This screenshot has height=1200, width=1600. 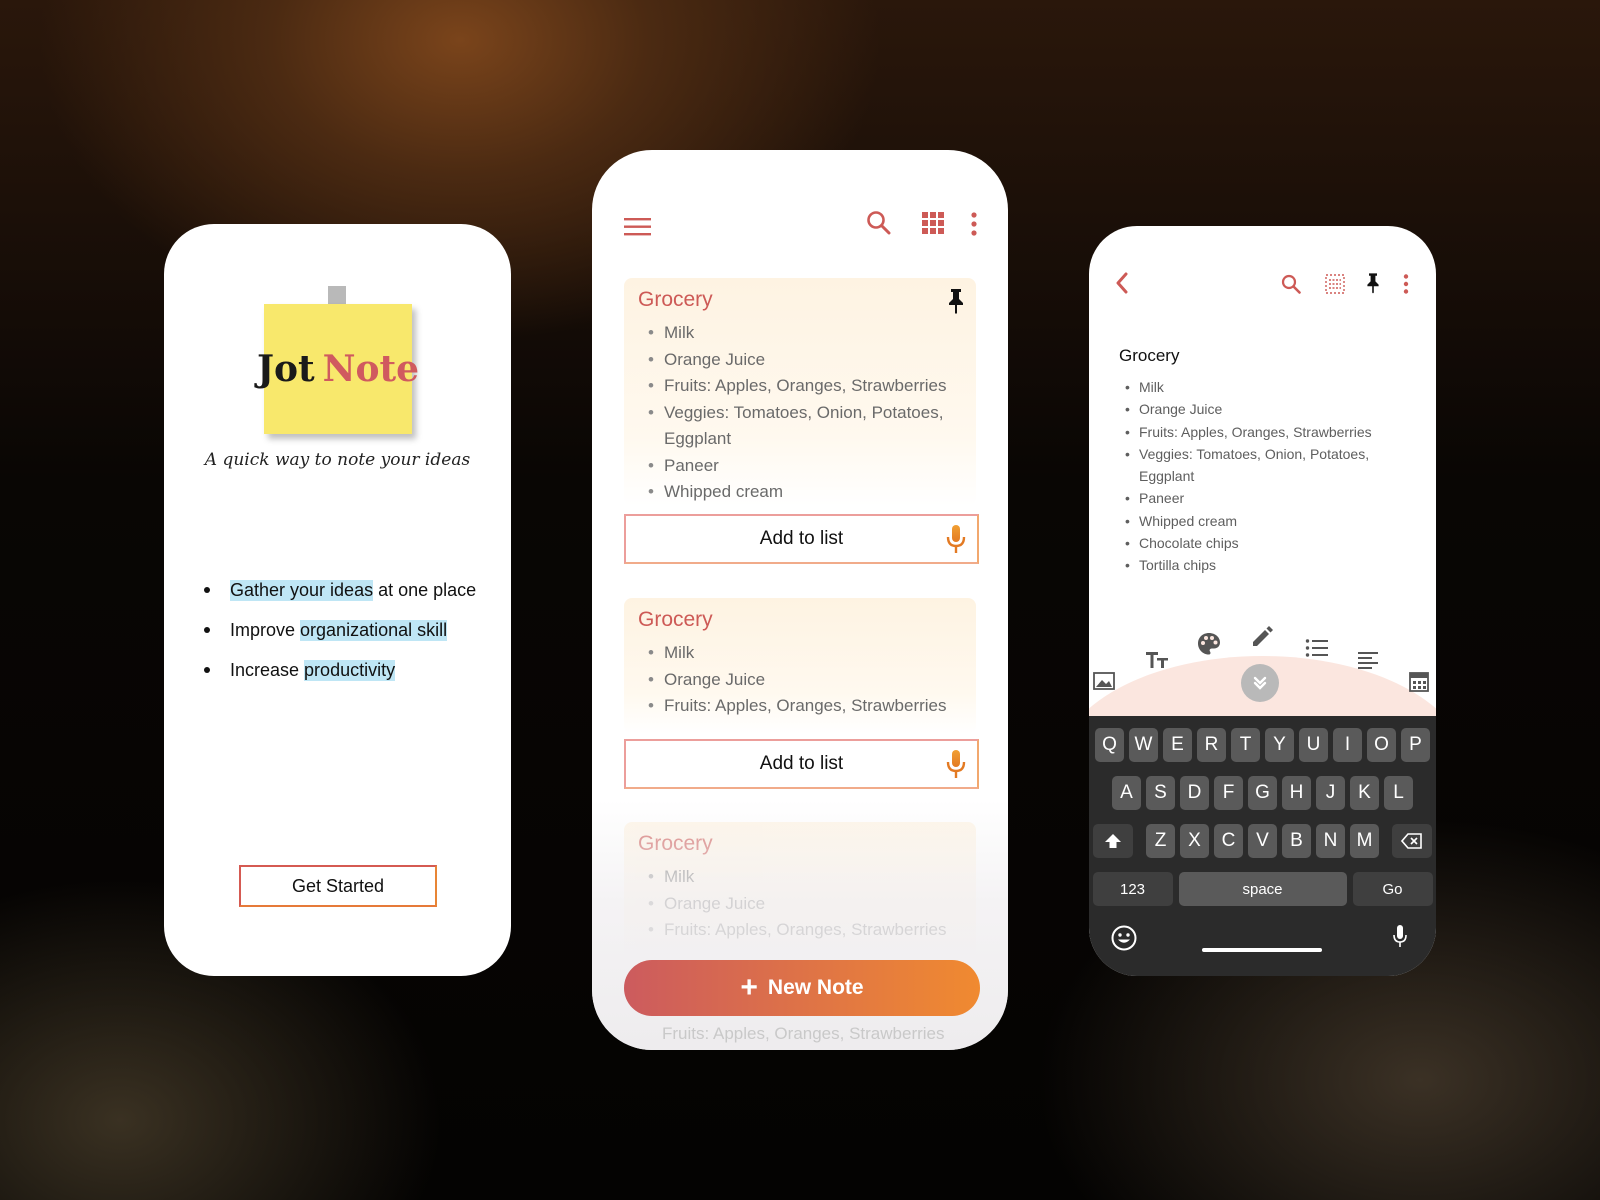 I want to click on key-c: C, so click(x=1228, y=841).